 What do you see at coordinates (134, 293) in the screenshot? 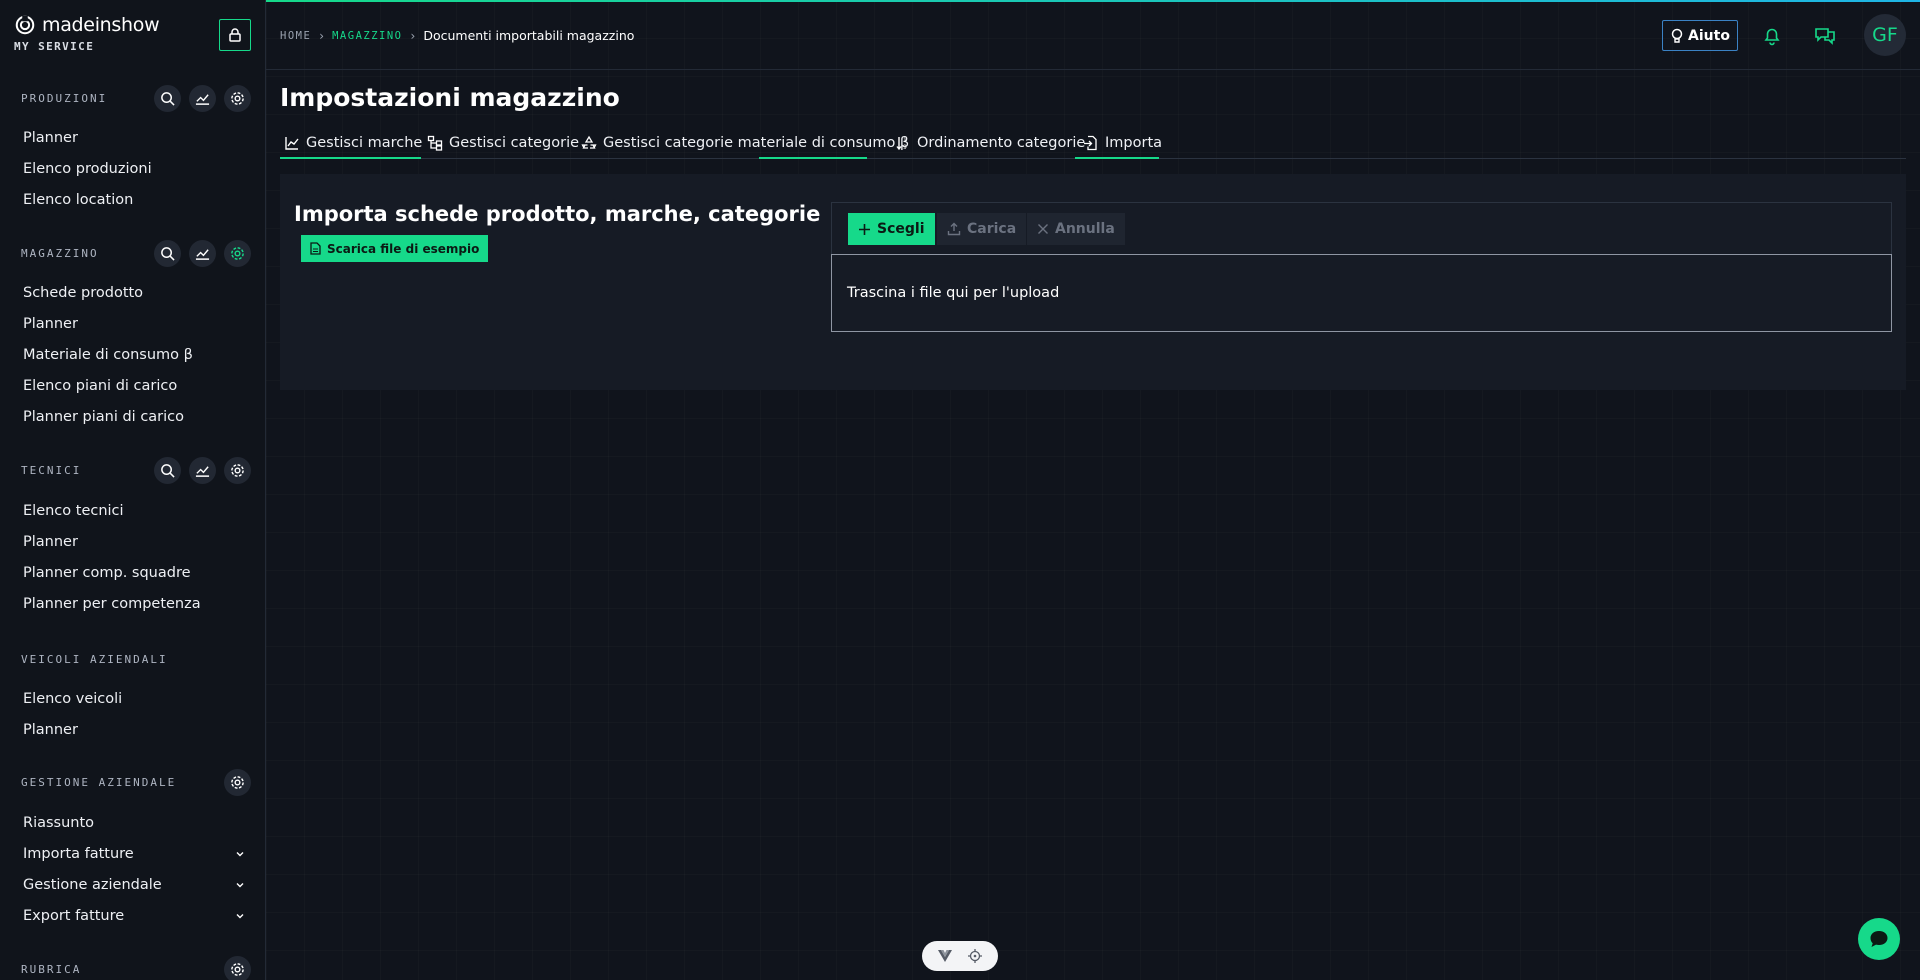
I see `sidebar-item-schede-prodotto: Schede prodotto` at bounding box center [134, 293].